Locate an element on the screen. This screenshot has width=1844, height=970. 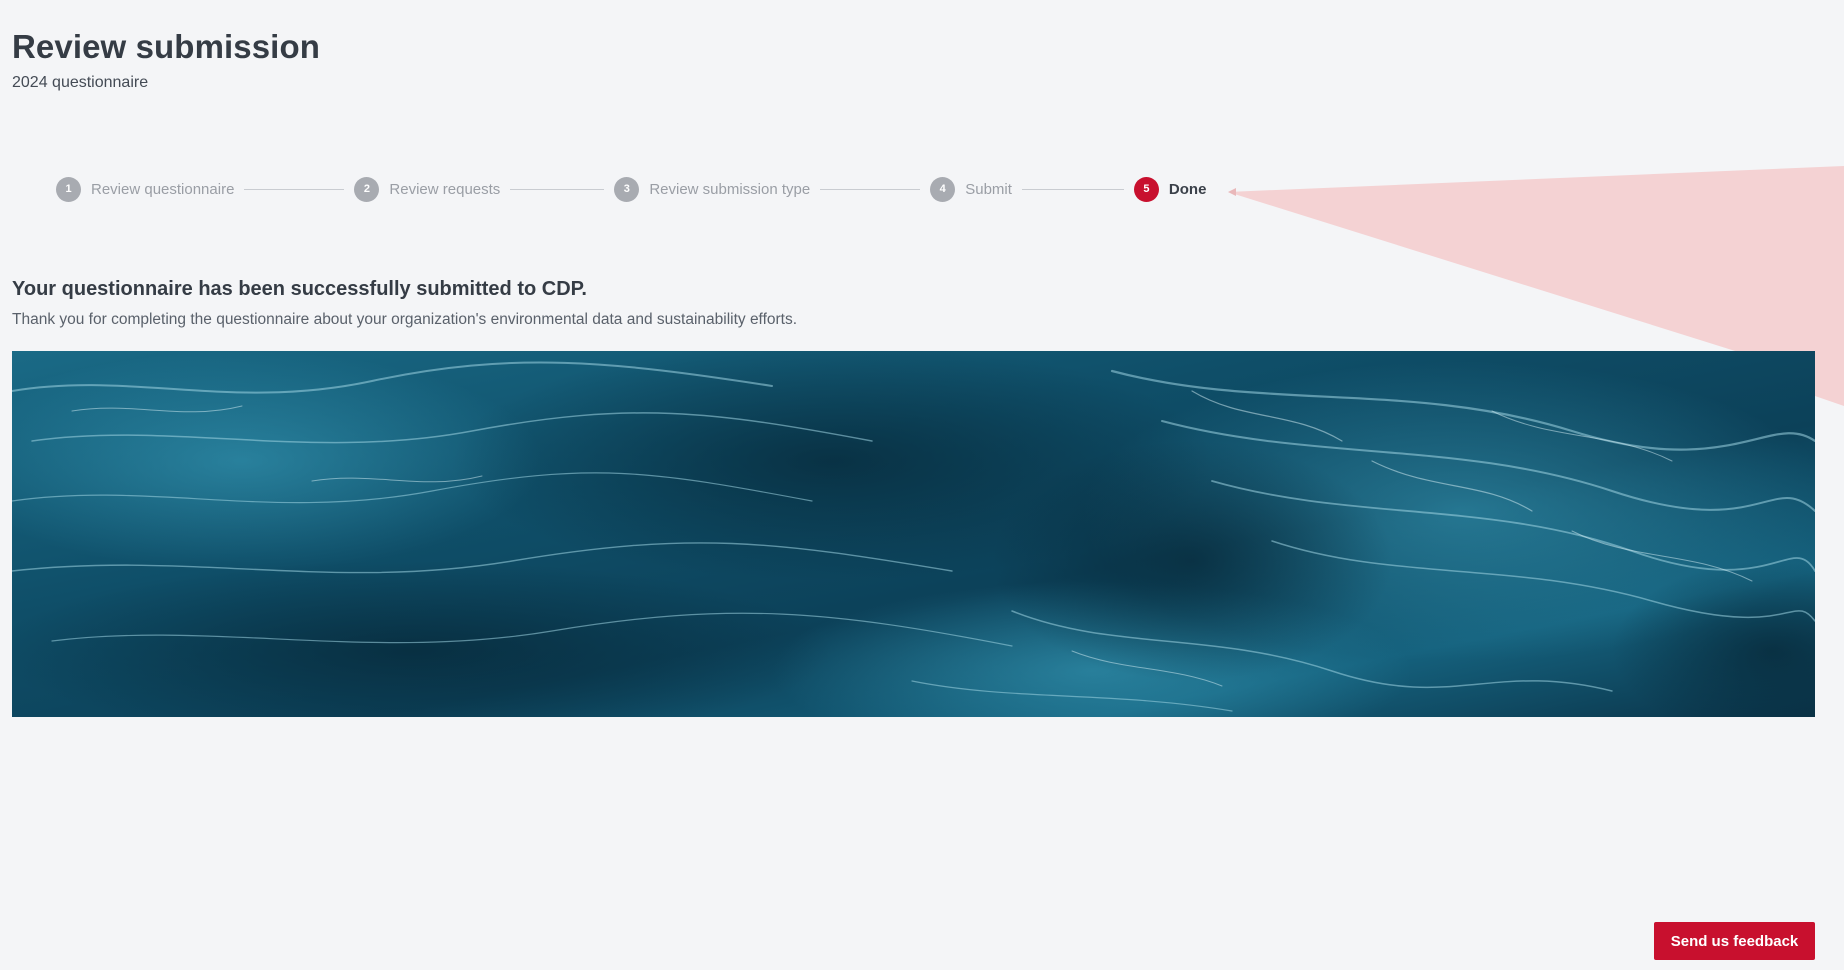
step-label: Done is located at coordinates (1187, 189).